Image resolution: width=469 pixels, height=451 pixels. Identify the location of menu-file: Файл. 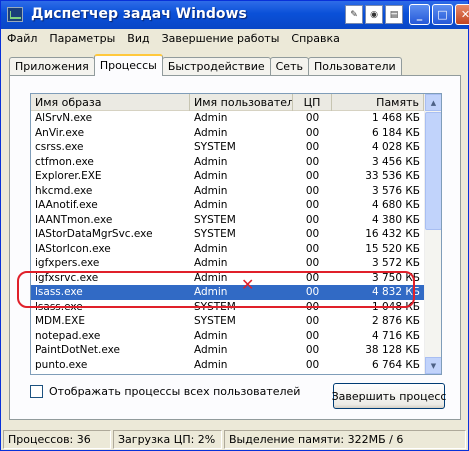
(22, 38).